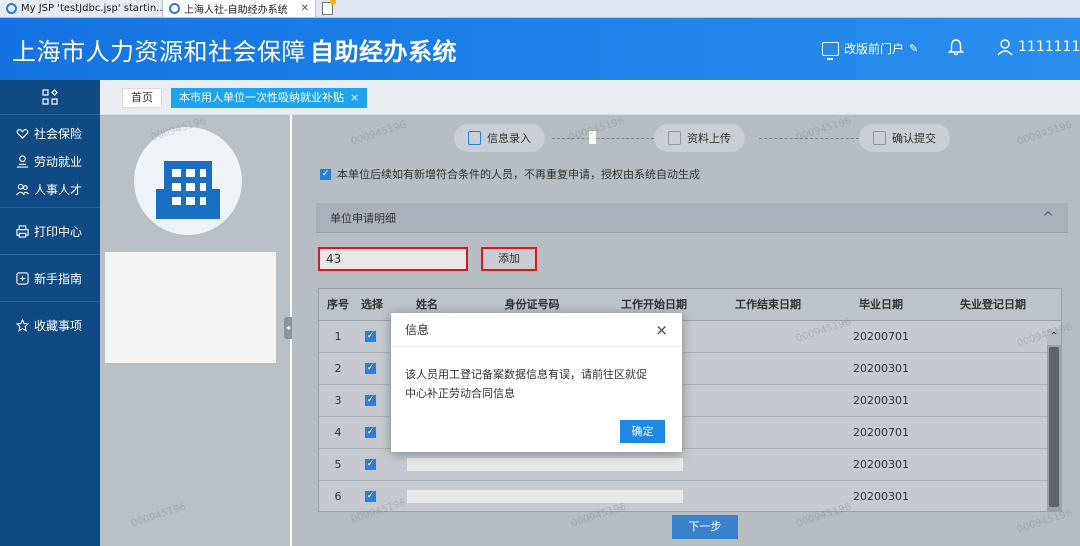 This screenshot has width=1080, height=546. I want to click on sidebar-group-guide: 新手指南, so click(50, 278).